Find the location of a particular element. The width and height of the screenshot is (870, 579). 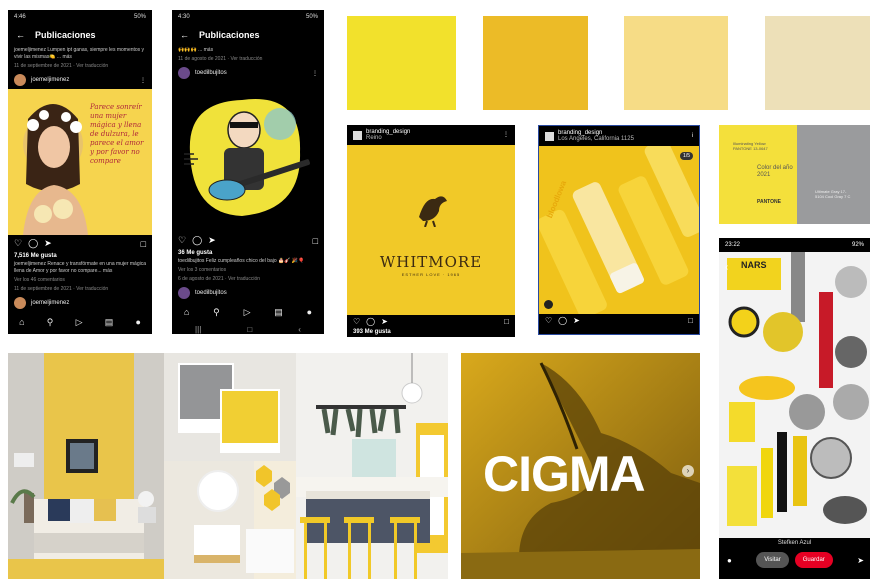

carousel-counter: 1/5 is located at coordinates (686, 156).